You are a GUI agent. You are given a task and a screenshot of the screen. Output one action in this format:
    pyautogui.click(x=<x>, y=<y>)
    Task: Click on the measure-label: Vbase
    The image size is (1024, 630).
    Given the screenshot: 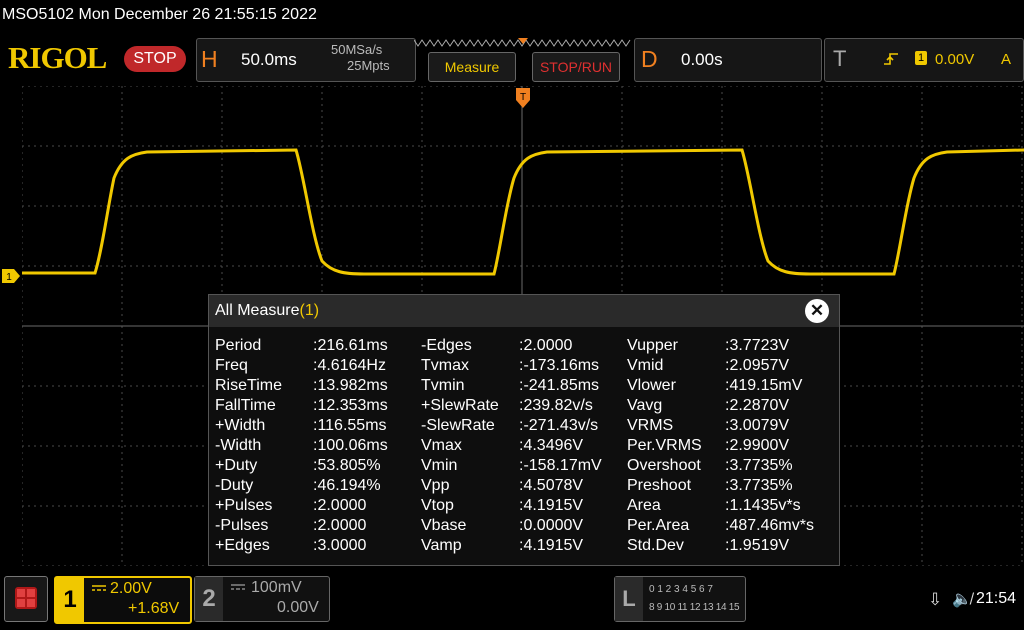 What is the action you would take?
    pyautogui.click(x=444, y=525)
    